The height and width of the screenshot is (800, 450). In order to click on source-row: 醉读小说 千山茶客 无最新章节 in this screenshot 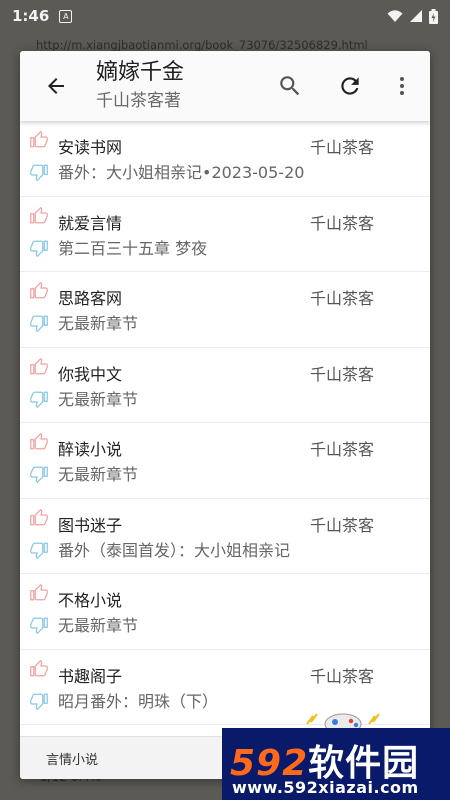, I will do `click(225, 461)`.